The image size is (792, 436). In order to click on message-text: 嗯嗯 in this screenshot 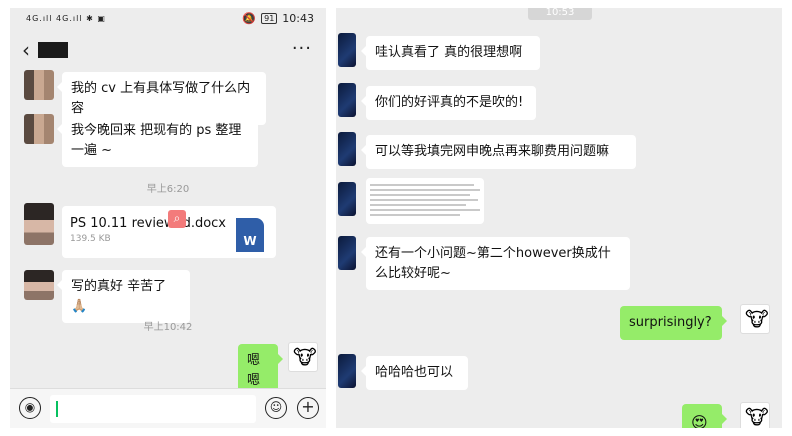, I will do `click(254, 370)`.